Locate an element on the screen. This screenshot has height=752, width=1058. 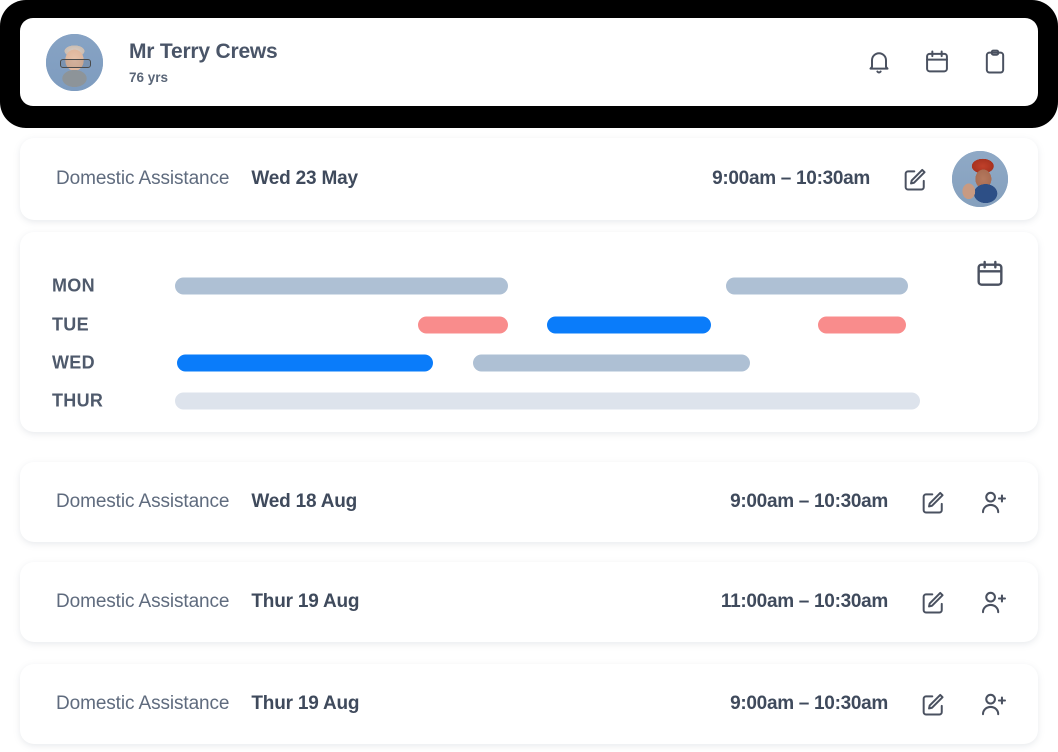
bell-icon is located at coordinates (879, 62).